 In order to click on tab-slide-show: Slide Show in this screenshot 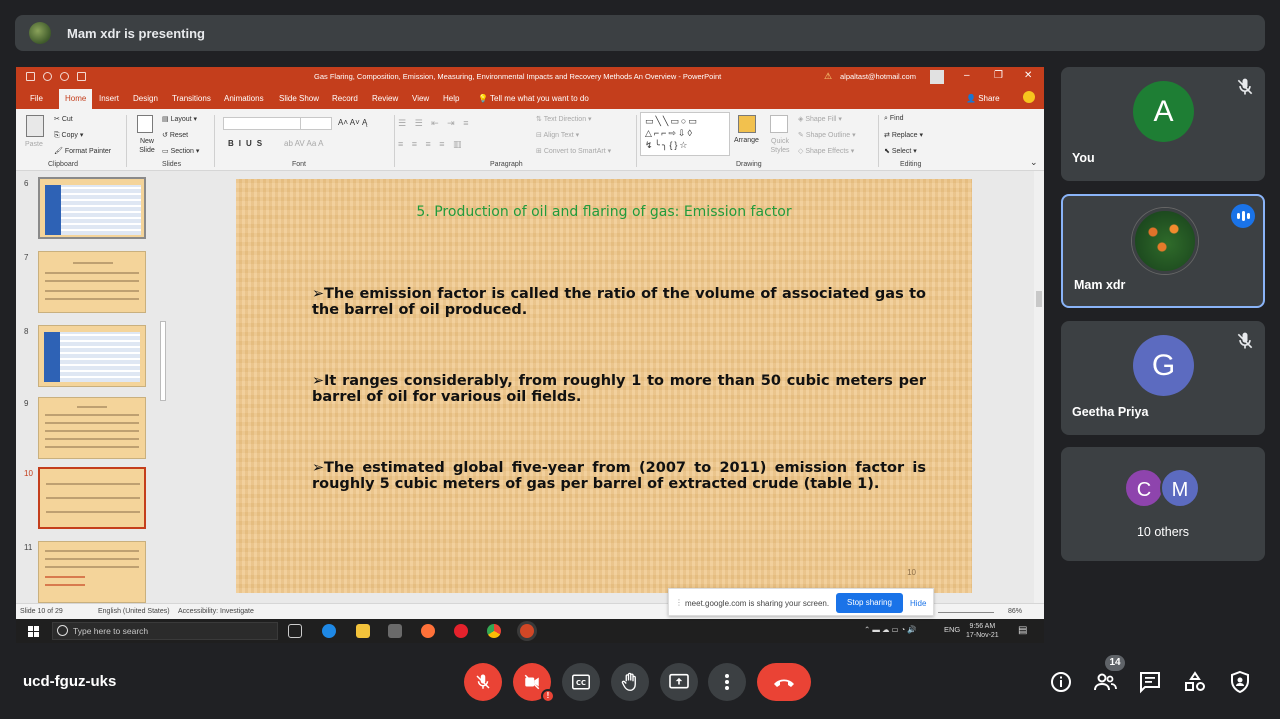, I will do `click(299, 98)`.